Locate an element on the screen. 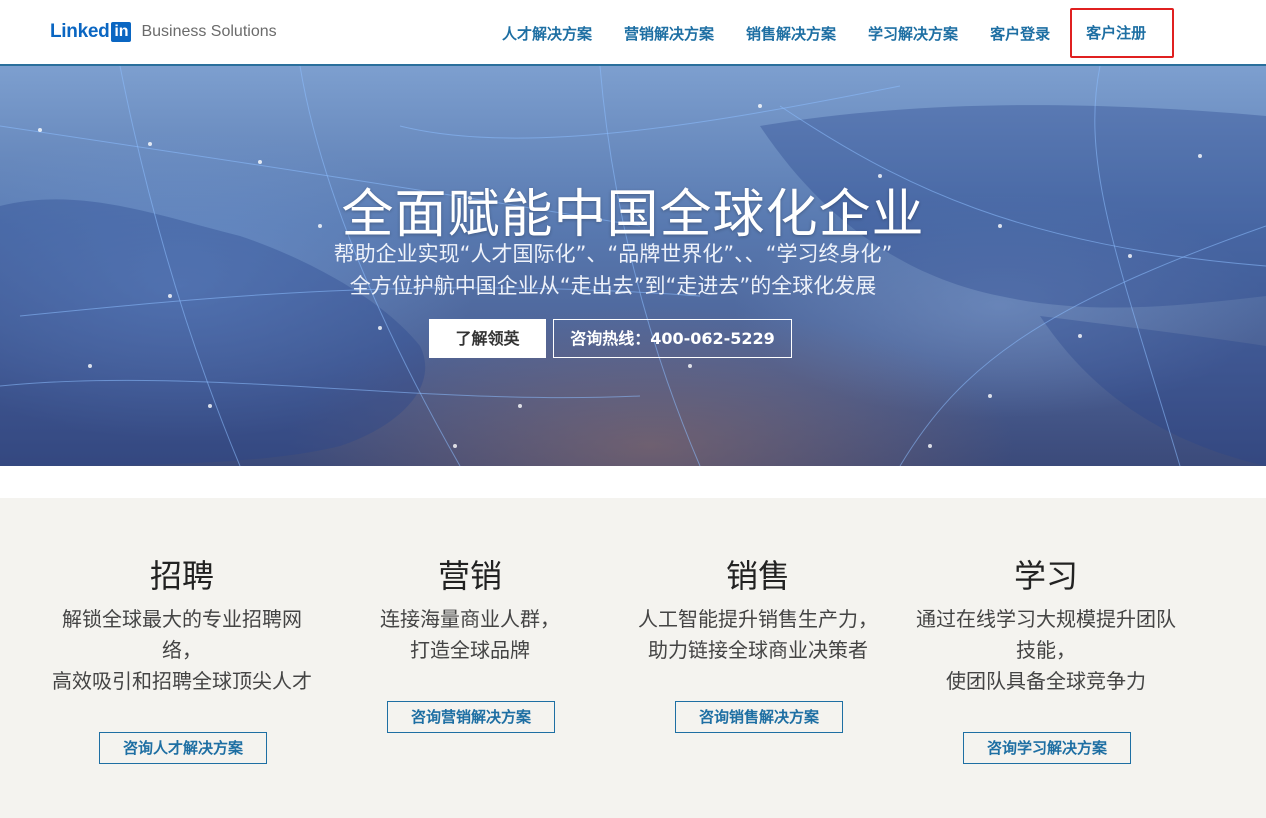 Image resolution: width=1266 pixels, height=818 pixels. solution-learning: 学习 通过在线学习大规模提升团队 技能， 使团队具备全球竞争力 is located at coordinates (1046, 626).